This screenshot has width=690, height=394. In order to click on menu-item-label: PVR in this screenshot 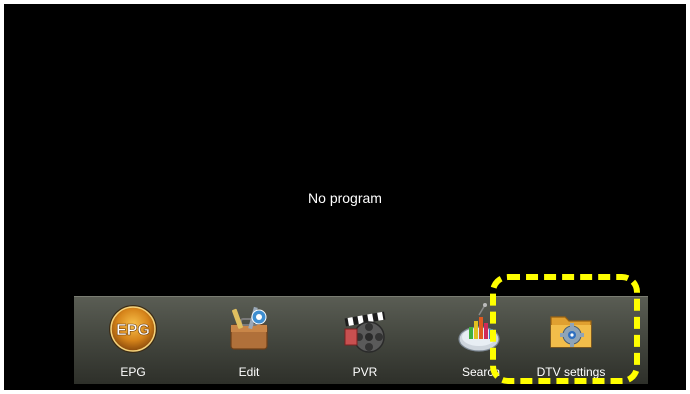, I will do `click(365, 372)`.